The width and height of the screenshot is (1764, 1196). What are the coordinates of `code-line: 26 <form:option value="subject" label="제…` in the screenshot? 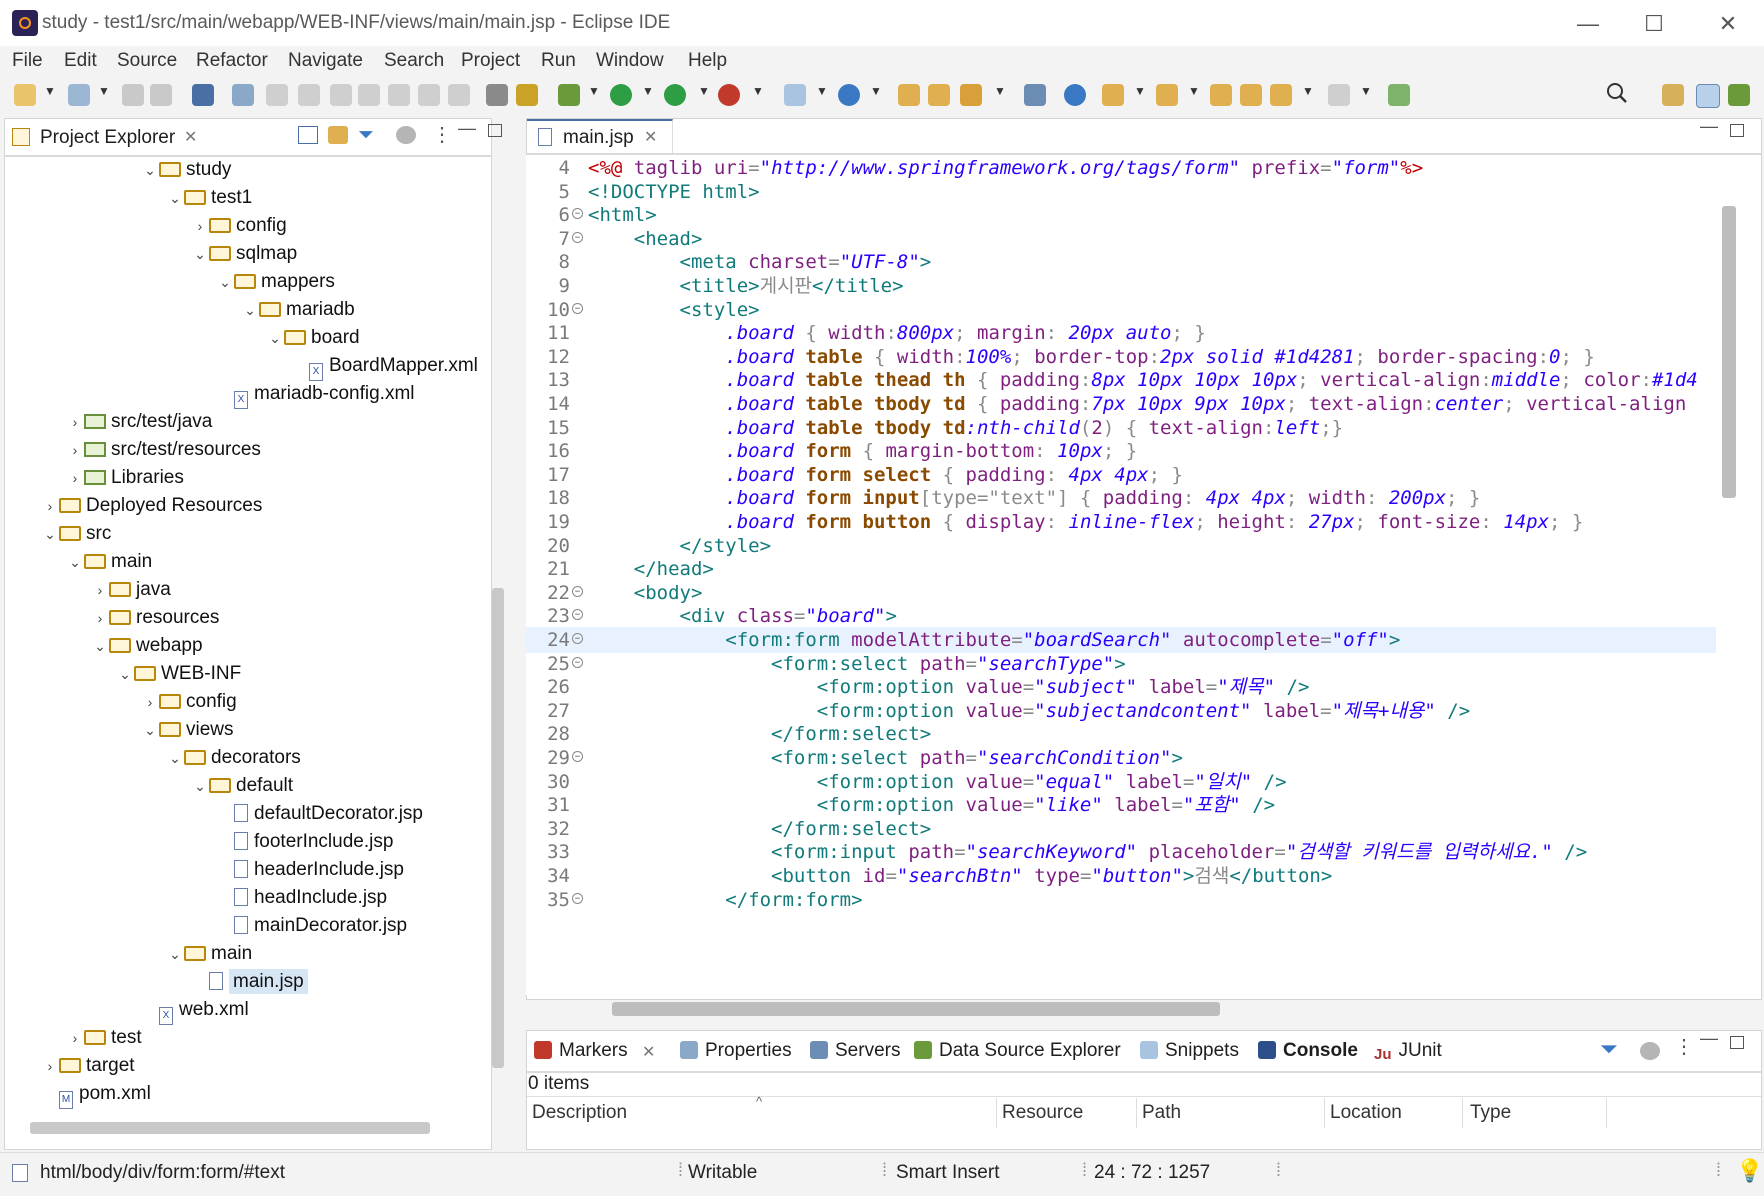 It's located at (1121, 687).